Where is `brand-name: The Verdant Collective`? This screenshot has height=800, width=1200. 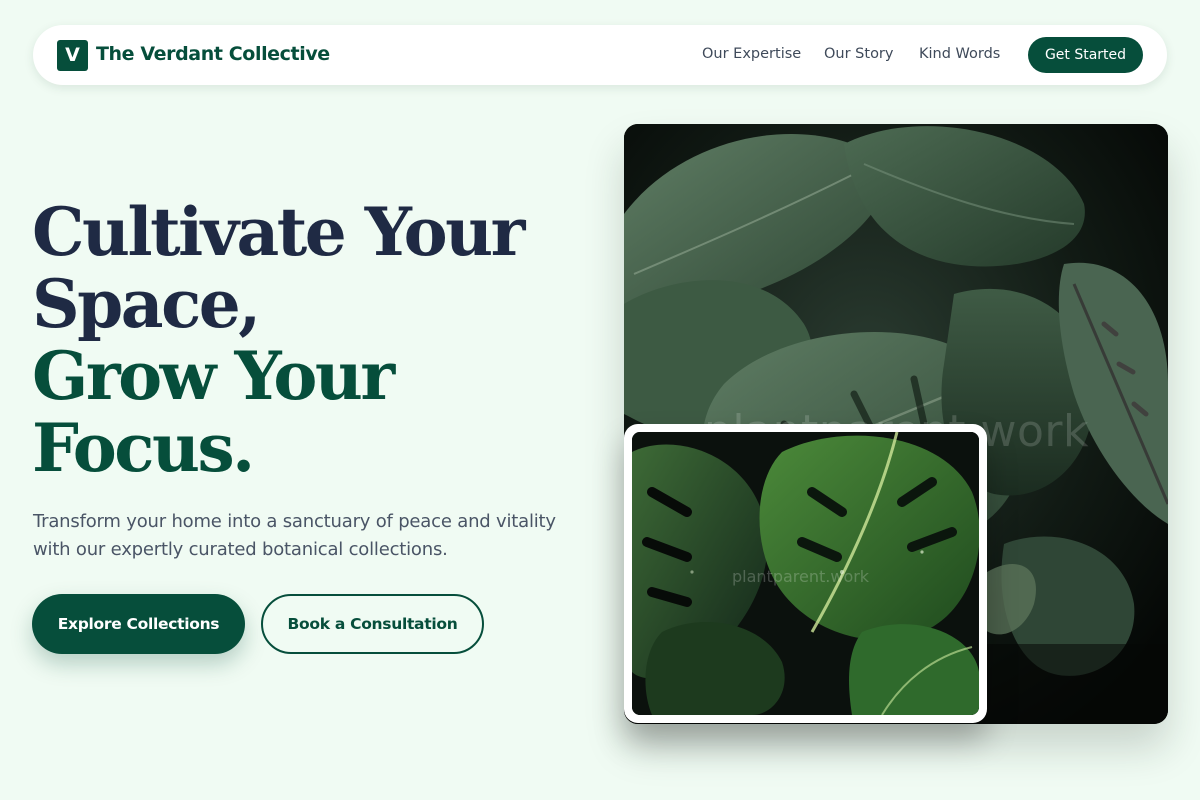 brand-name: The Verdant Collective is located at coordinates (213, 54).